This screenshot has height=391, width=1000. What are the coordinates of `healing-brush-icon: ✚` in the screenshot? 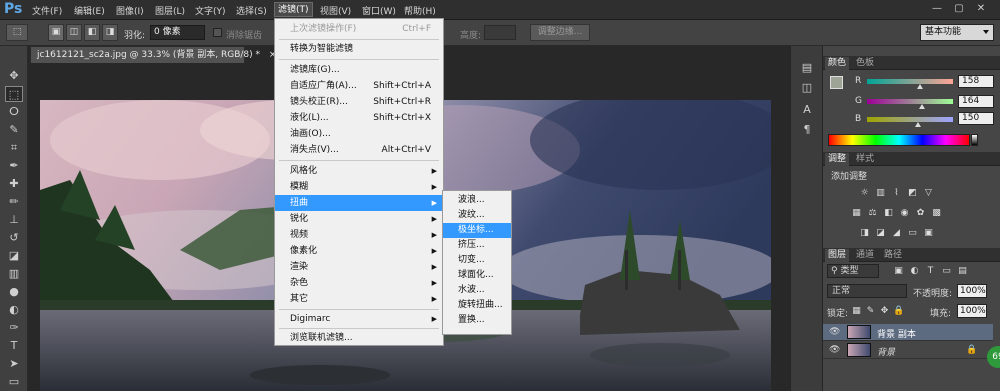 It's located at (14, 184).